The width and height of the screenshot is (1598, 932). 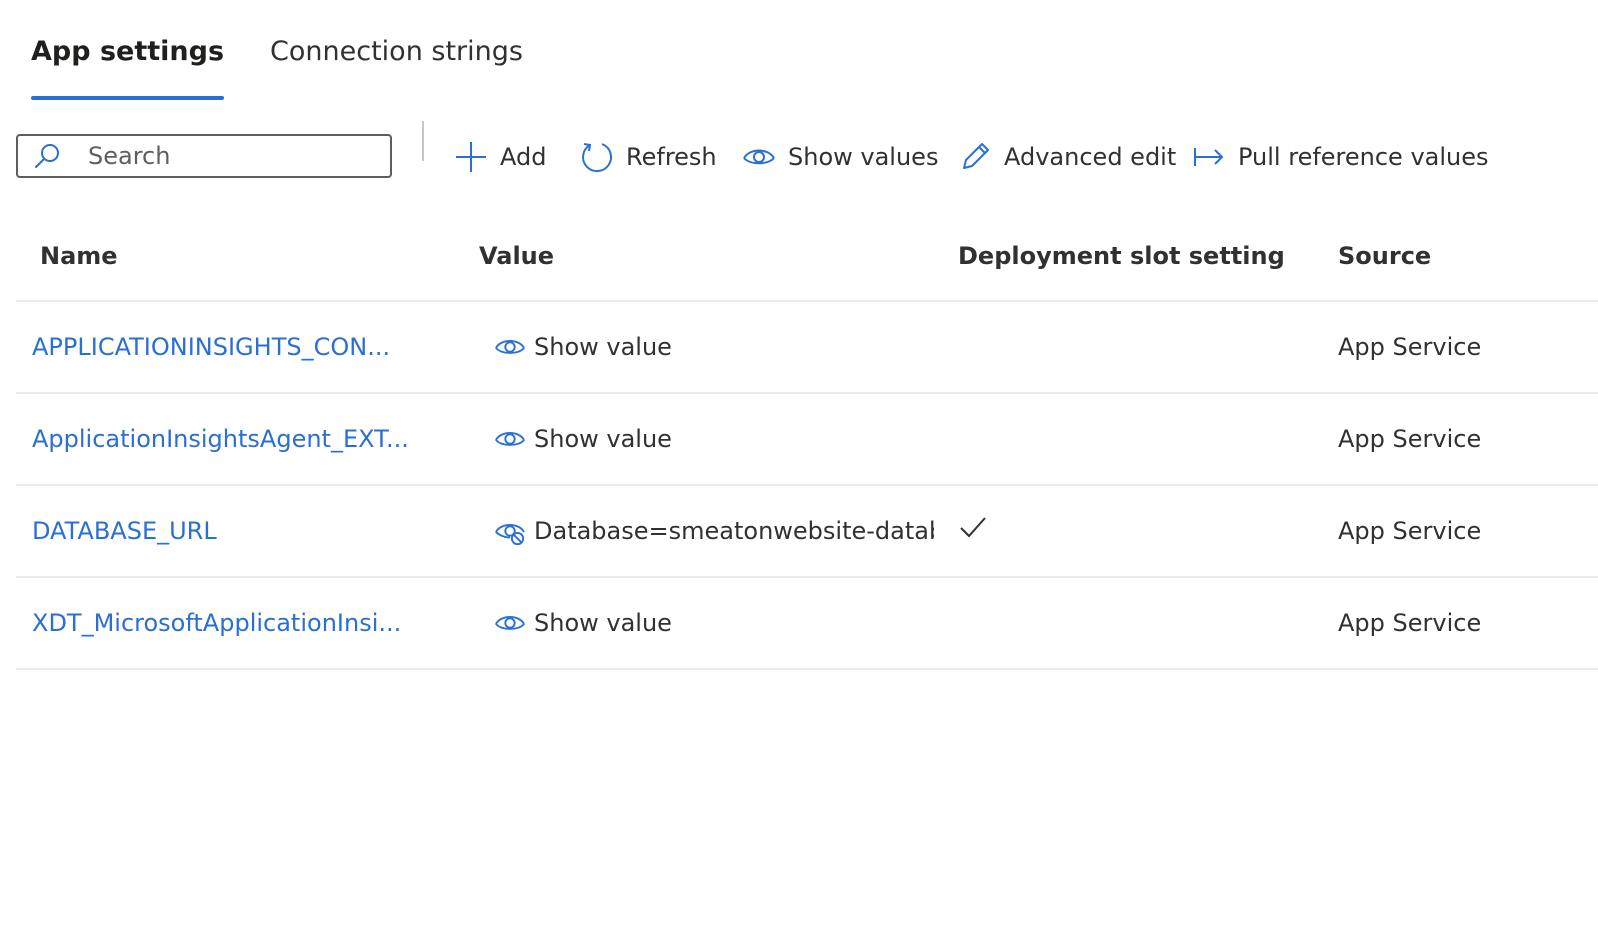 I want to click on tab-app-settings: App settings, so click(x=128, y=65).